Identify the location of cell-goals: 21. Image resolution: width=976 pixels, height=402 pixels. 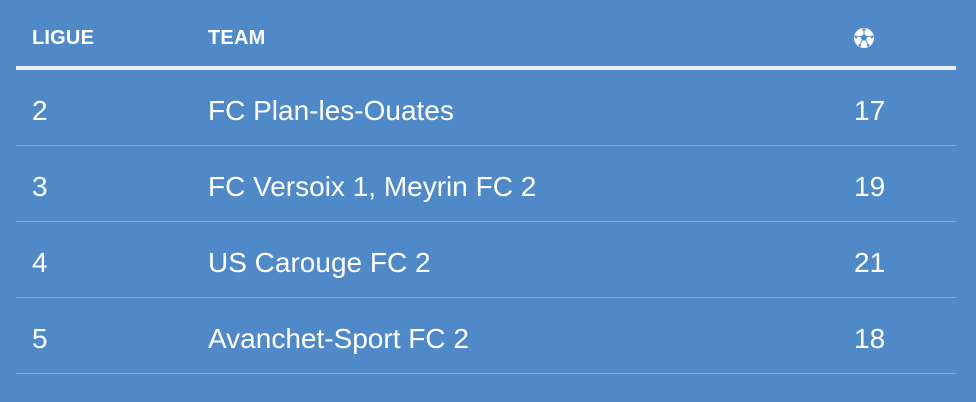
(870, 262).